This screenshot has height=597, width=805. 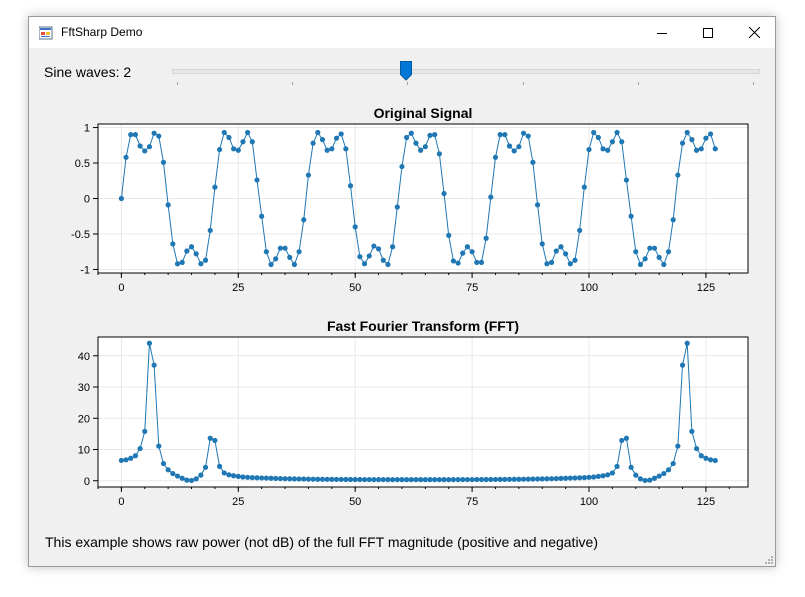 I want to click on minimize-button, so click(x=662, y=32).